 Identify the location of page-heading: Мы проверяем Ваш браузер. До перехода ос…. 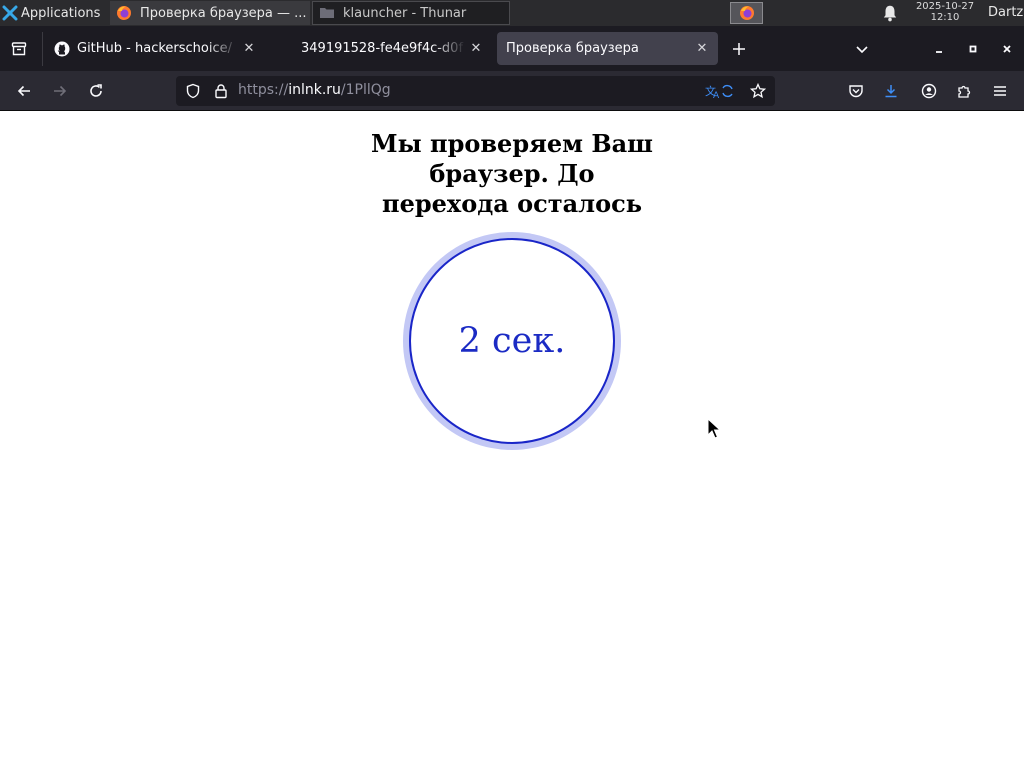
(512, 174).